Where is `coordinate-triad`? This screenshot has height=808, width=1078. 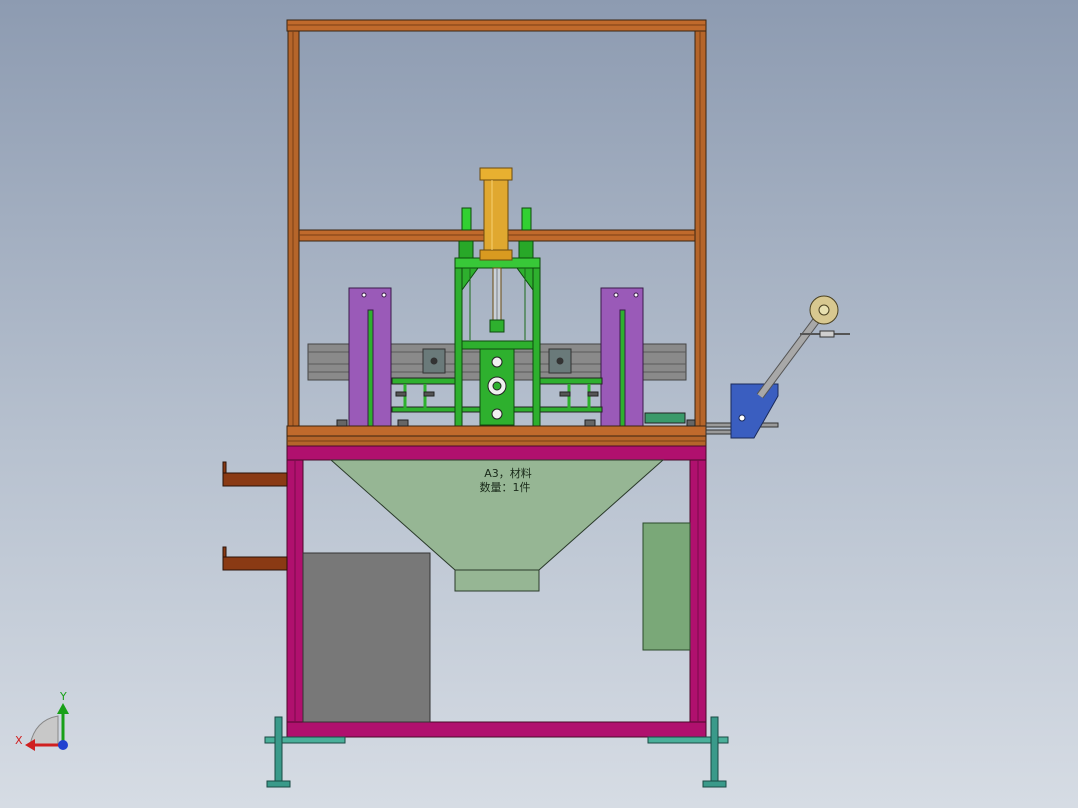 coordinate-triad is located at coordinates (47, 727).